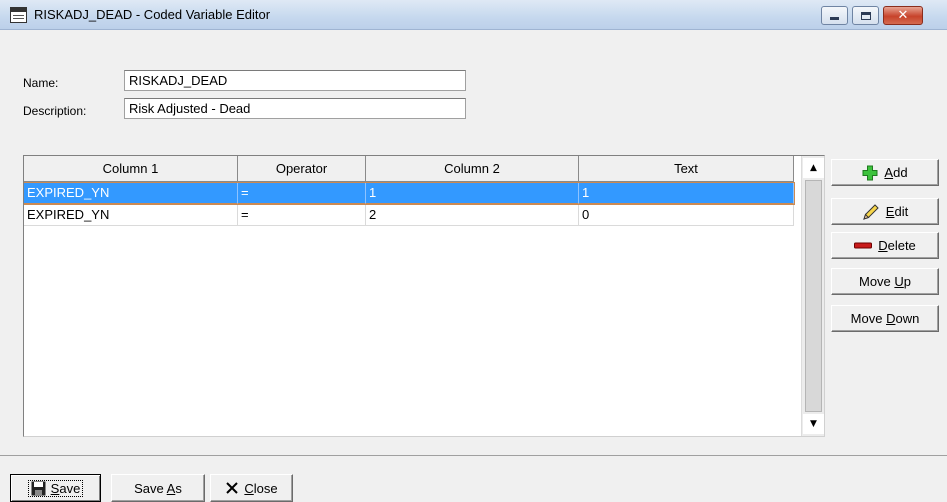 This screenshot has width=947, height=502. I want to click on editor-window-icon, so click(18, 15).